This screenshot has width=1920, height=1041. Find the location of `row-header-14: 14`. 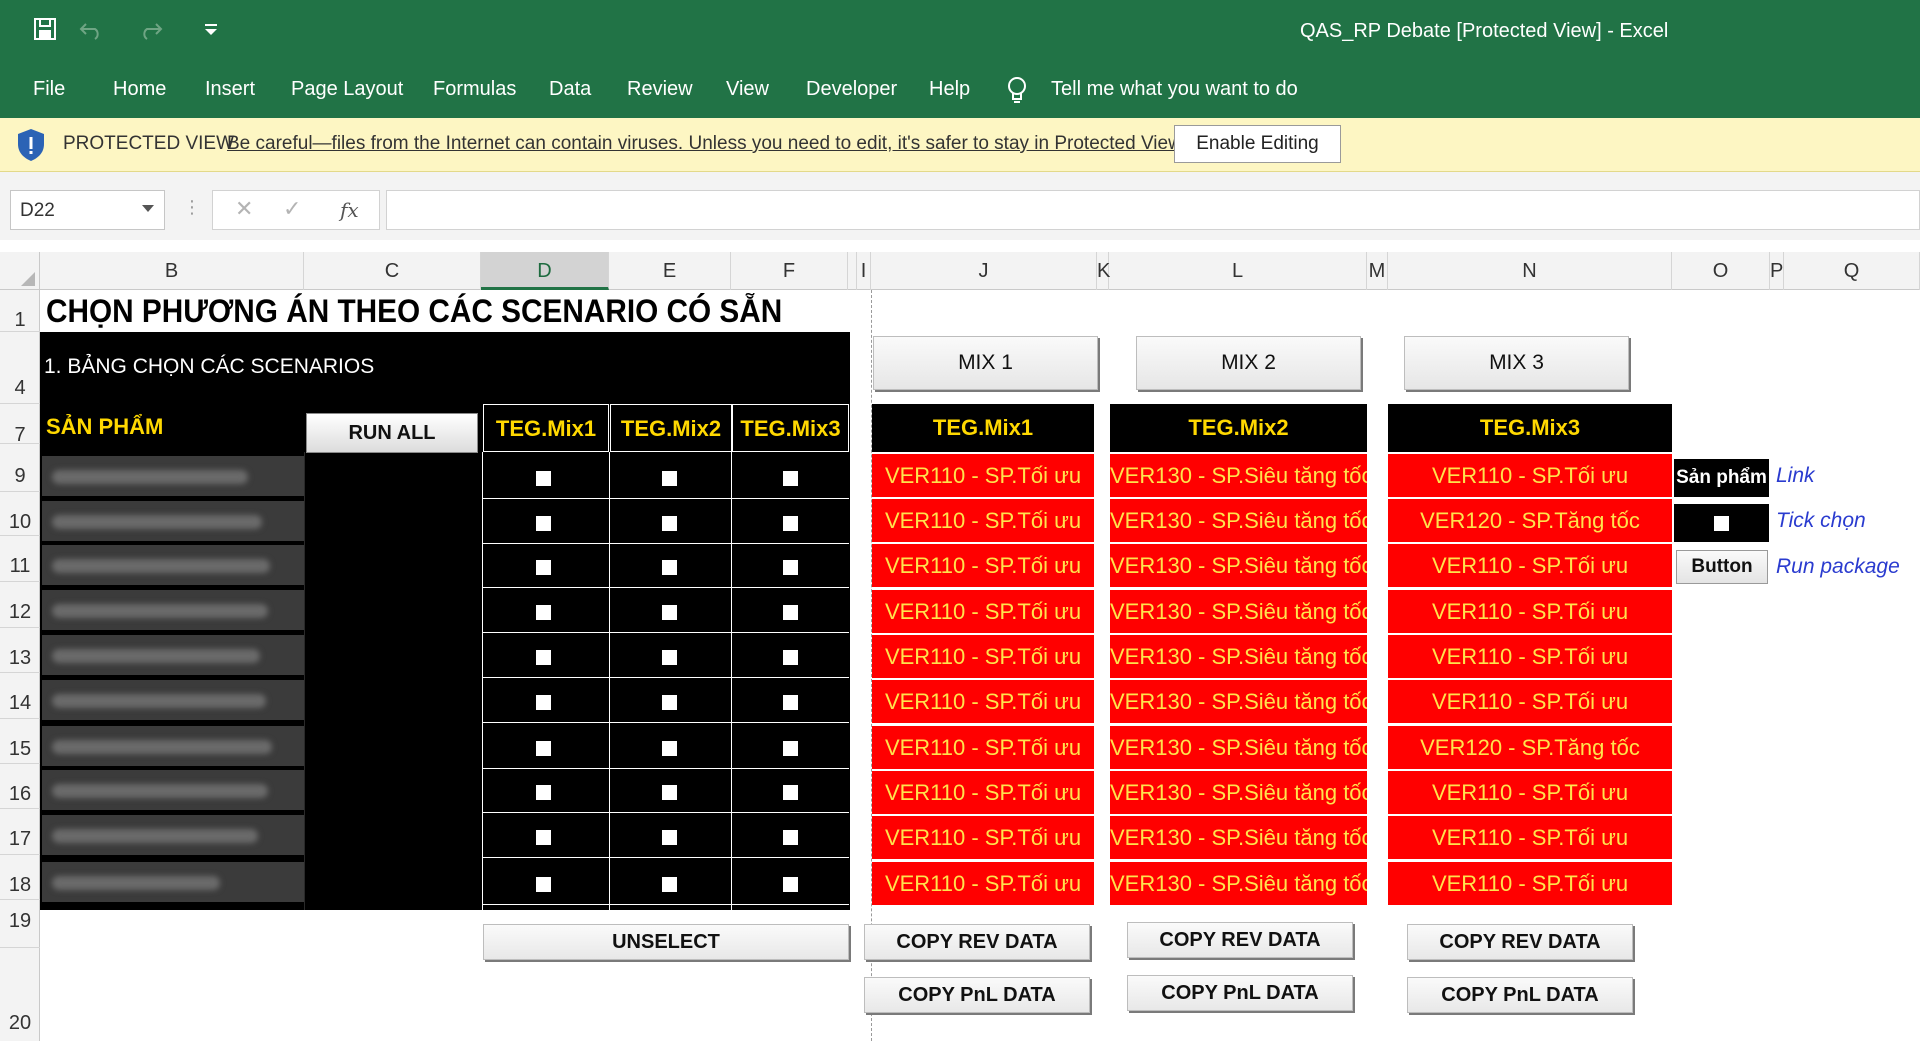

row-header-14: 14 is located at coordinates (20, 696).